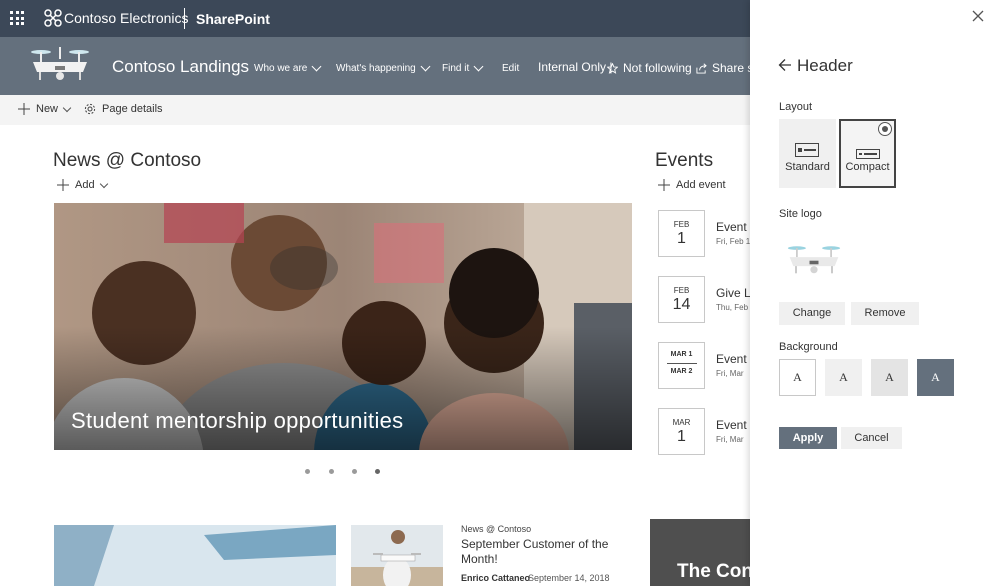  I want to click on building-photo, so click(195, 555).